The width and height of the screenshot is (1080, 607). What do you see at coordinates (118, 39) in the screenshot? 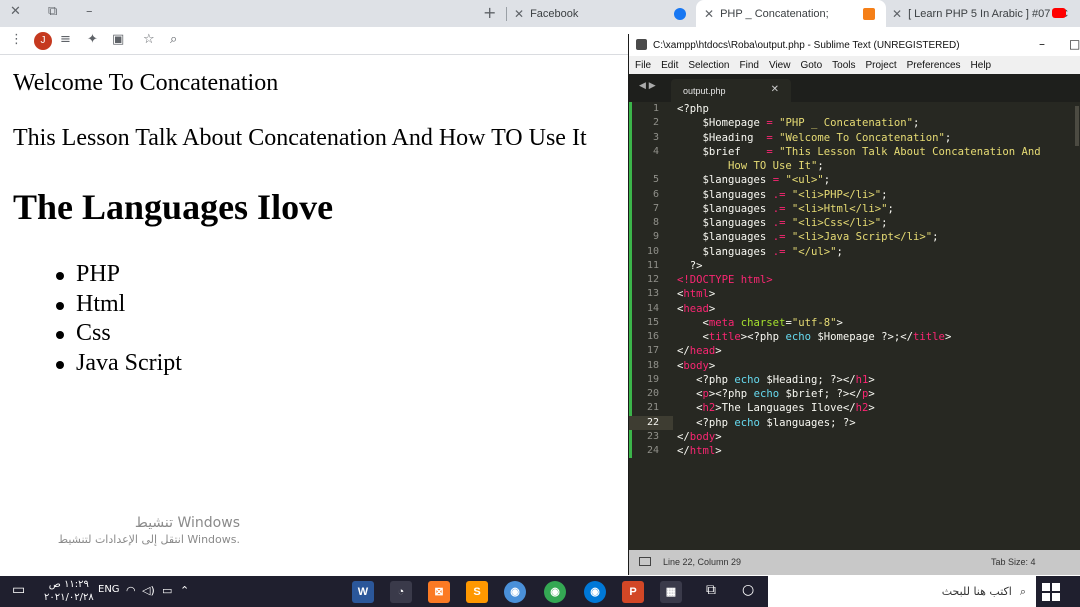
I see `extension-icon: ▣` at bounding box center [118, 39].